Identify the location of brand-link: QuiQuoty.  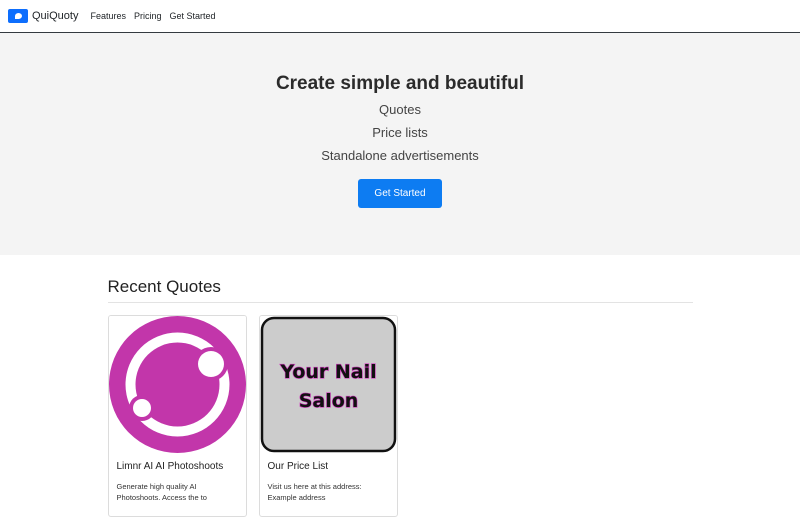
(43, 16).